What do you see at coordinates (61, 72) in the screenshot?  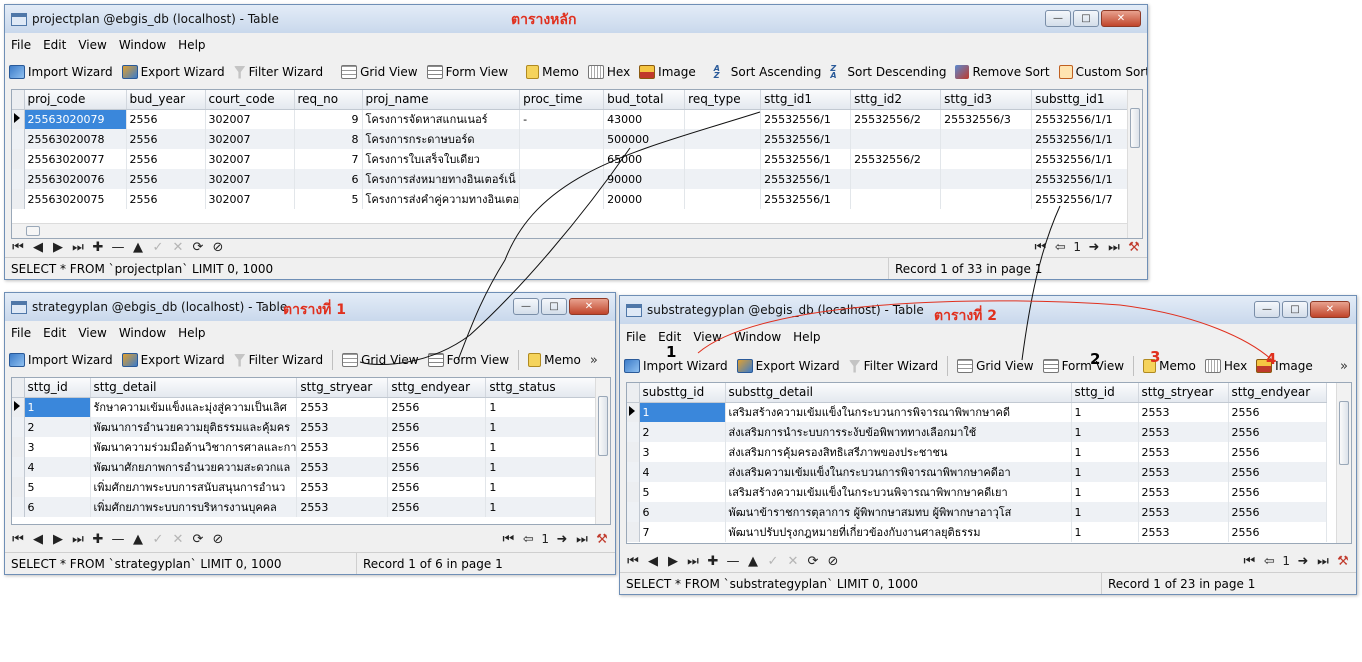 I see `import-wizard-button: Import Wizard` at bounding box center [61, 72].